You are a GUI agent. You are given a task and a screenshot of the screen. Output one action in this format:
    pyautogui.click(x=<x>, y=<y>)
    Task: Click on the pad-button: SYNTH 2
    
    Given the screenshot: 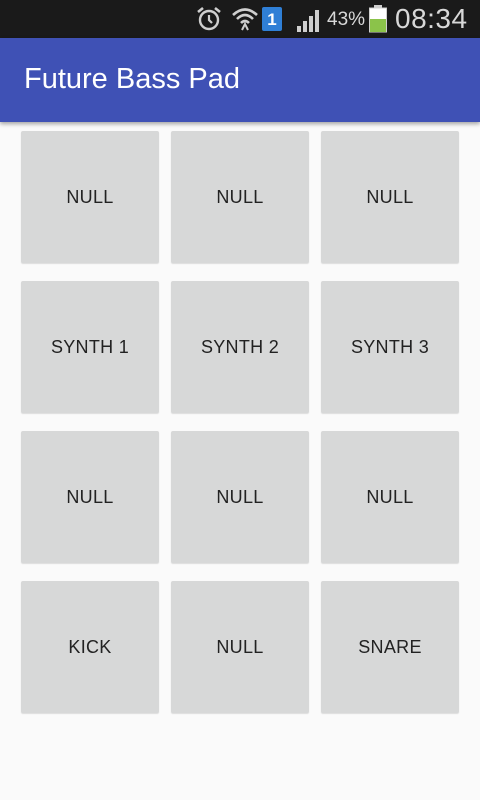 What is the action you would take?
    pyautogui.click(x=240, y=347)
    